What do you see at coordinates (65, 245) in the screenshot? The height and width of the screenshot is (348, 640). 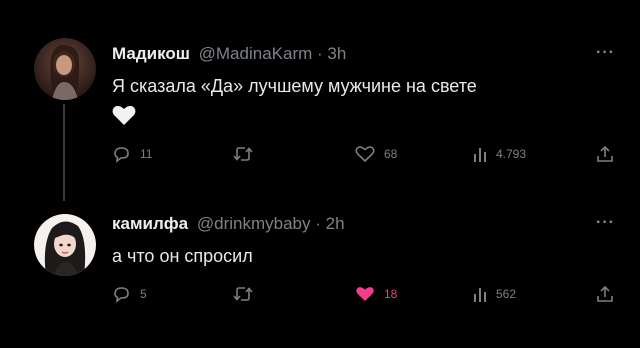 I see `avatar-kamilfa` at bounding box center [65, 245].